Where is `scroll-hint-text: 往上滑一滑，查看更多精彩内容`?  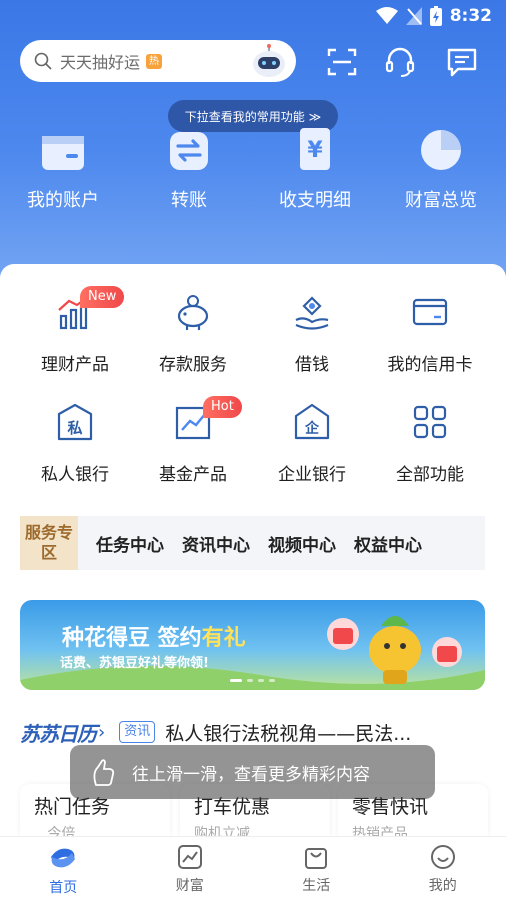 scroll-hint-text: 往上滑一滑，查看更多精彩内容 is located at coordinates (251, 774).